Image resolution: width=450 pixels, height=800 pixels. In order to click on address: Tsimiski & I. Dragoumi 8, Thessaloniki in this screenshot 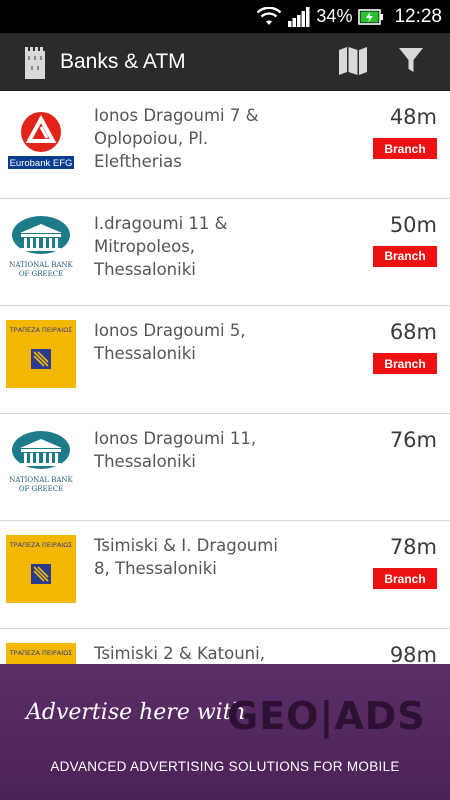, I will do `click(186, 557)`.